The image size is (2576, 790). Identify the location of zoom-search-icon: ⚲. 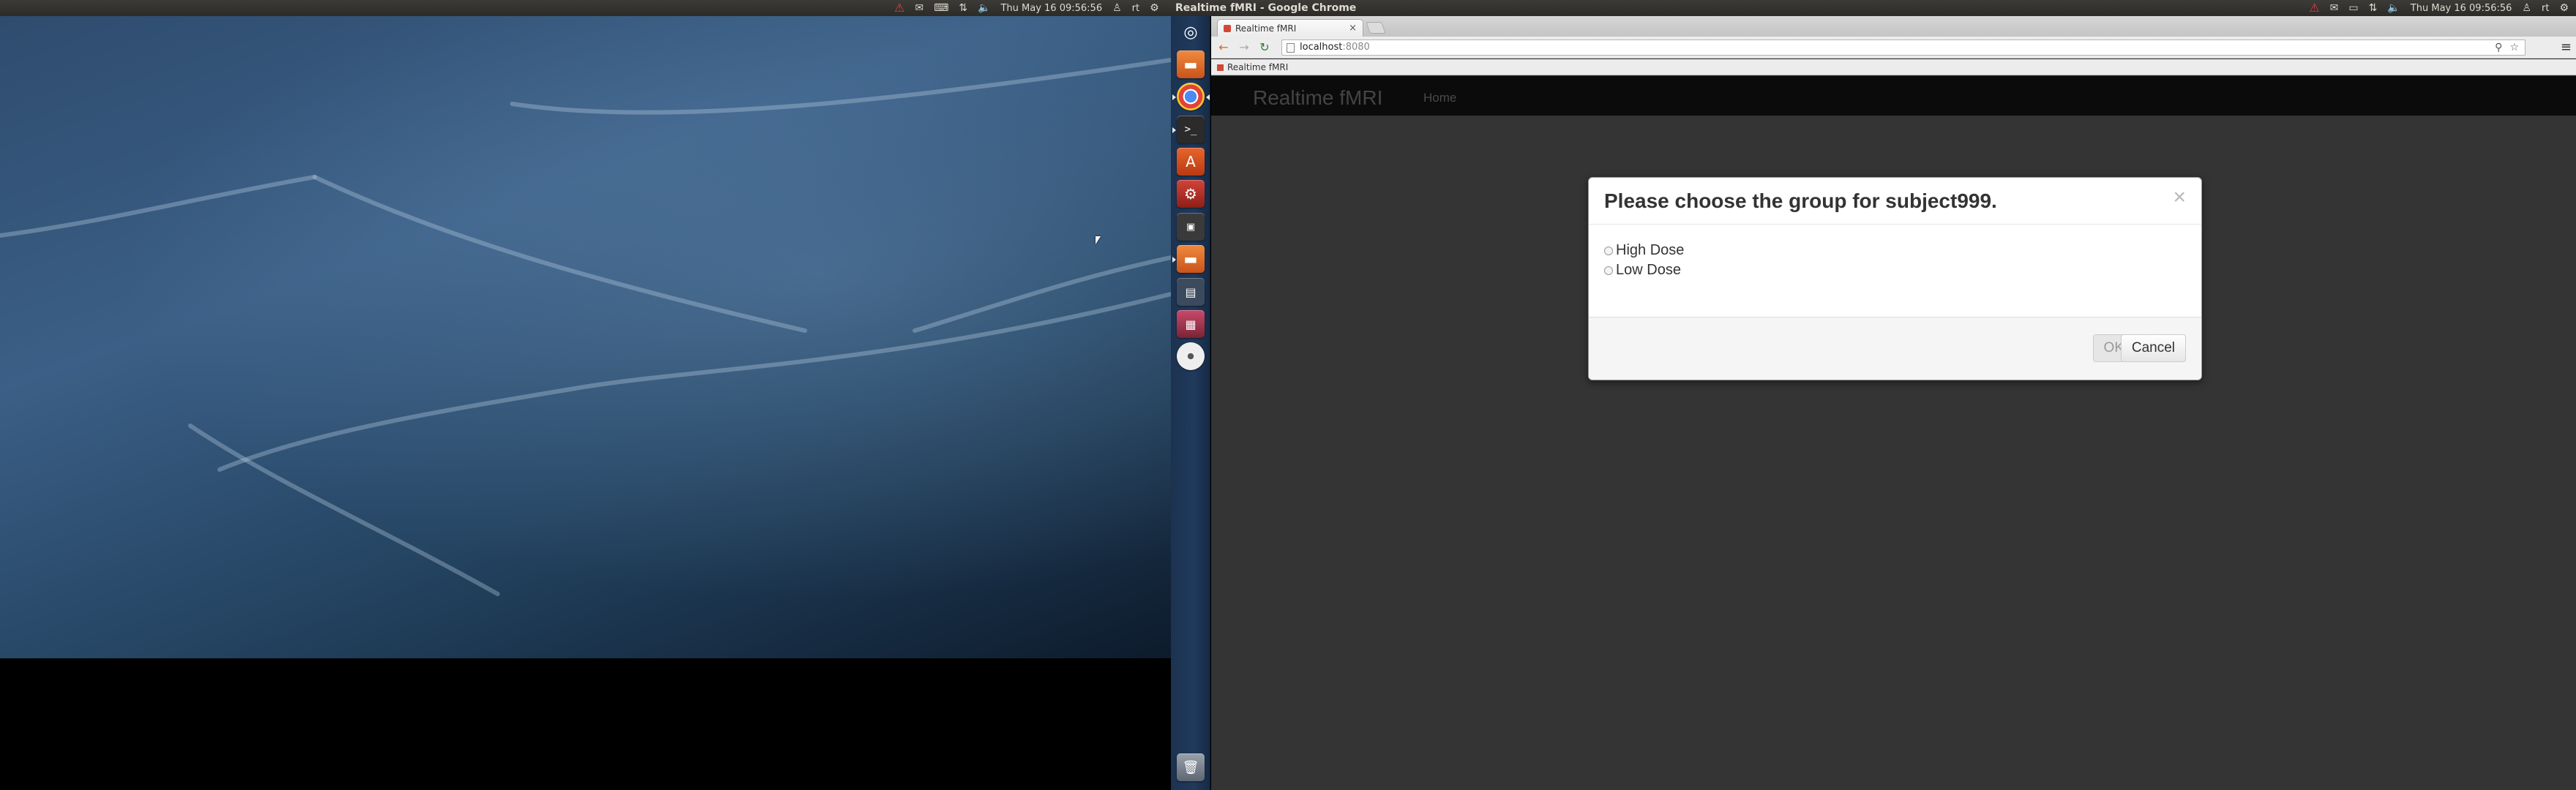
(2498, 47).